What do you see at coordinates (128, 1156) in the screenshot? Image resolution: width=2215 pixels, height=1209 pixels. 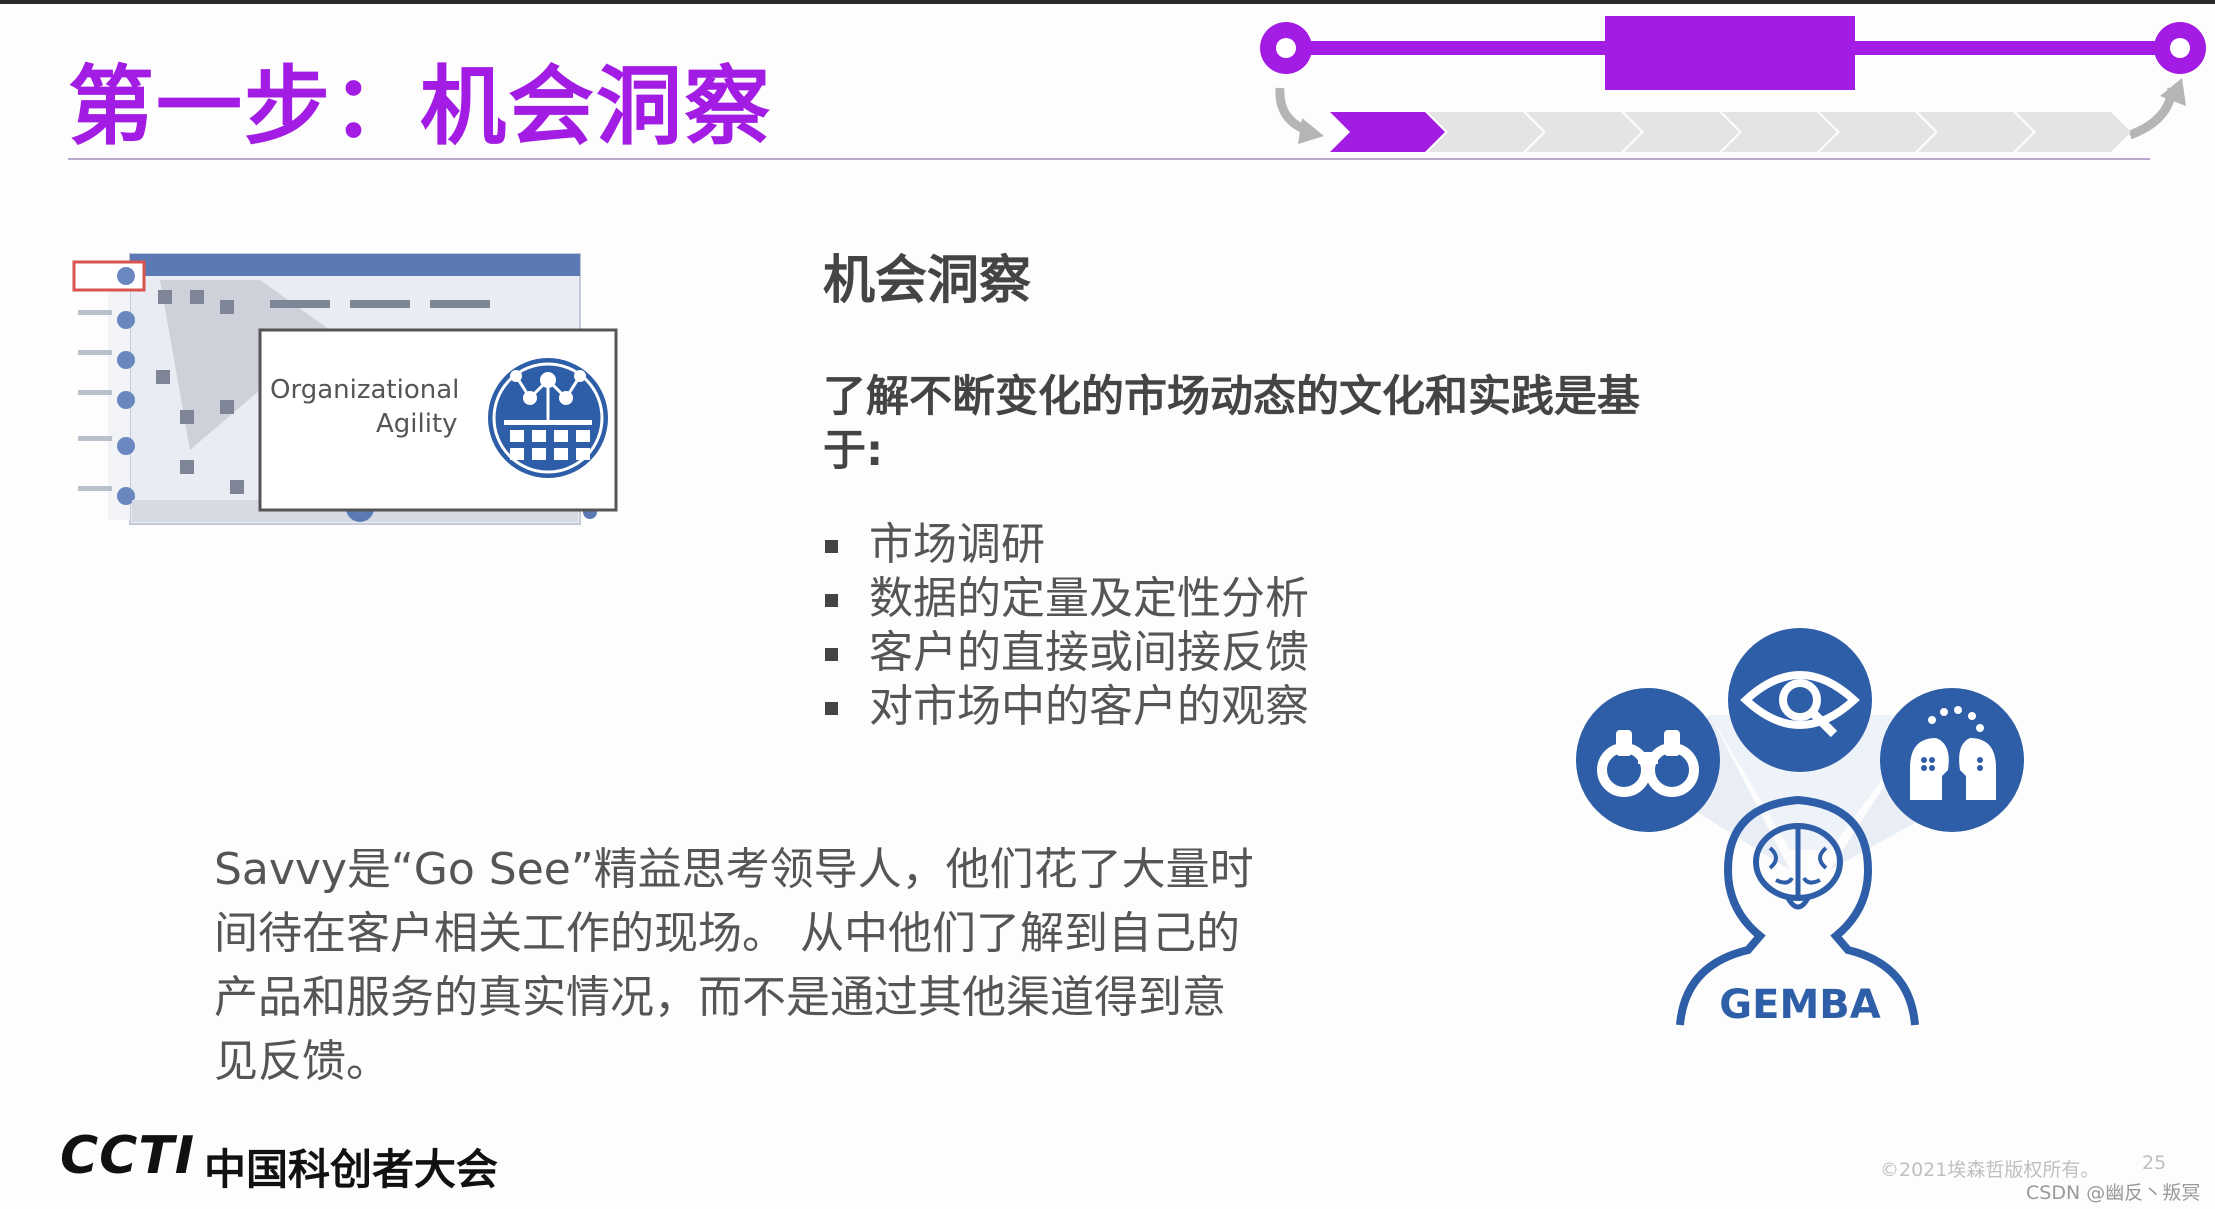 I see `ccti-logo: CCTI` at bounding box center [128, 1156].